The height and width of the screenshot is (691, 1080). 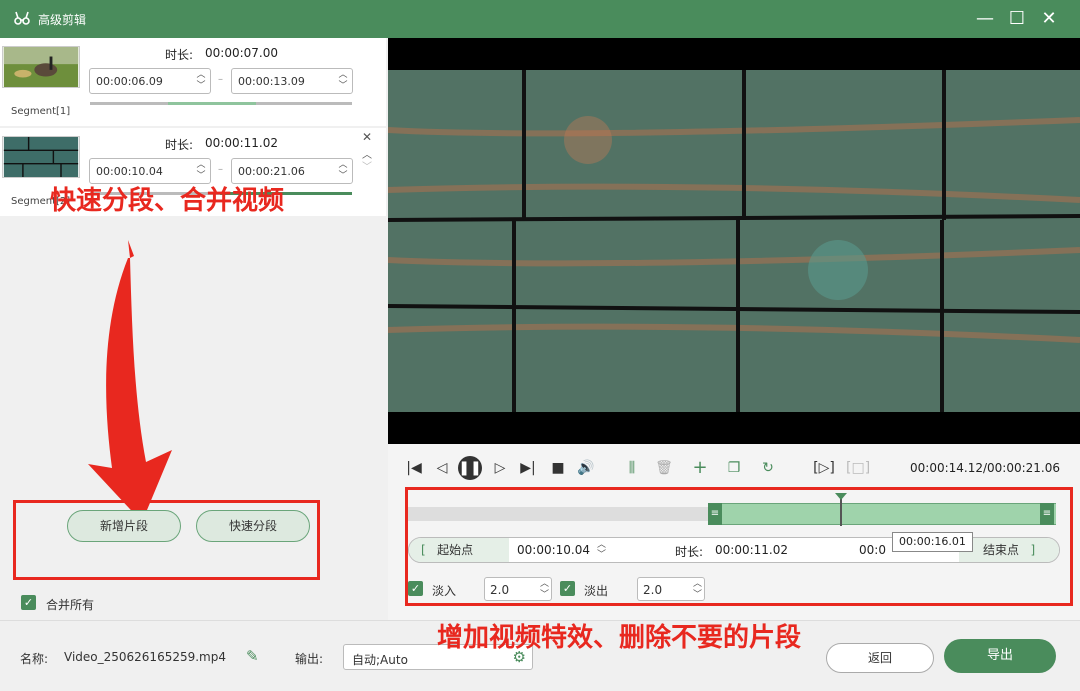 I want to click on quick-split-button: 快速分段, so click(x=253, y=526).